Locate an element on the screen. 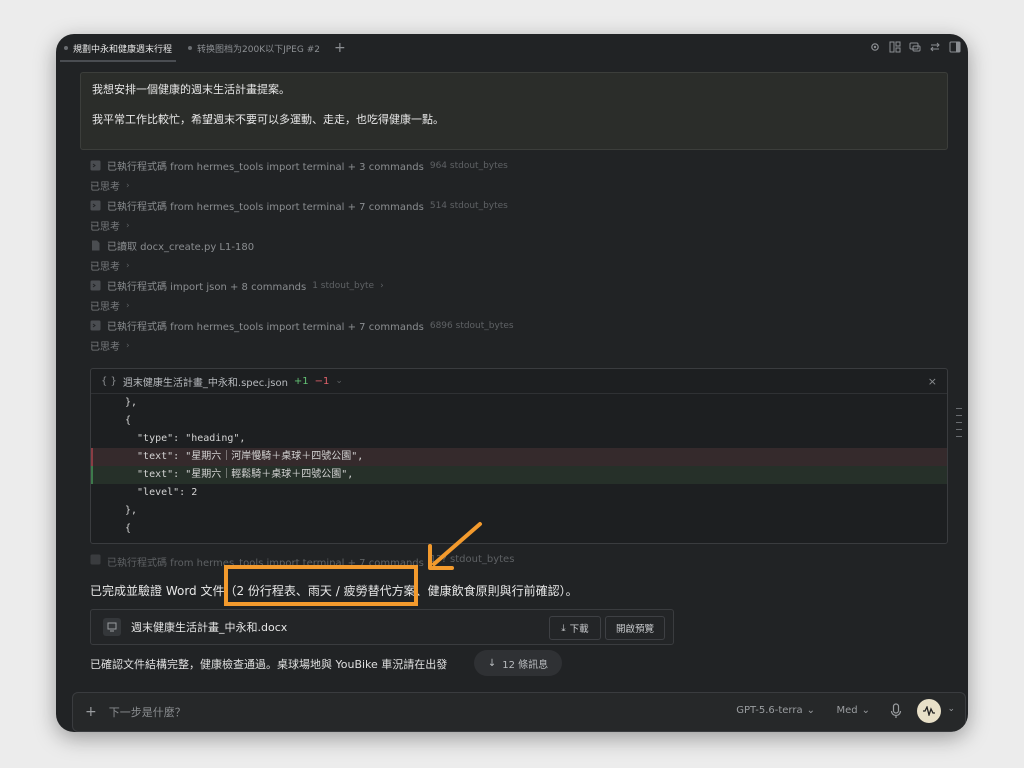  scroll-indicator is located at coordinates (959, 425).